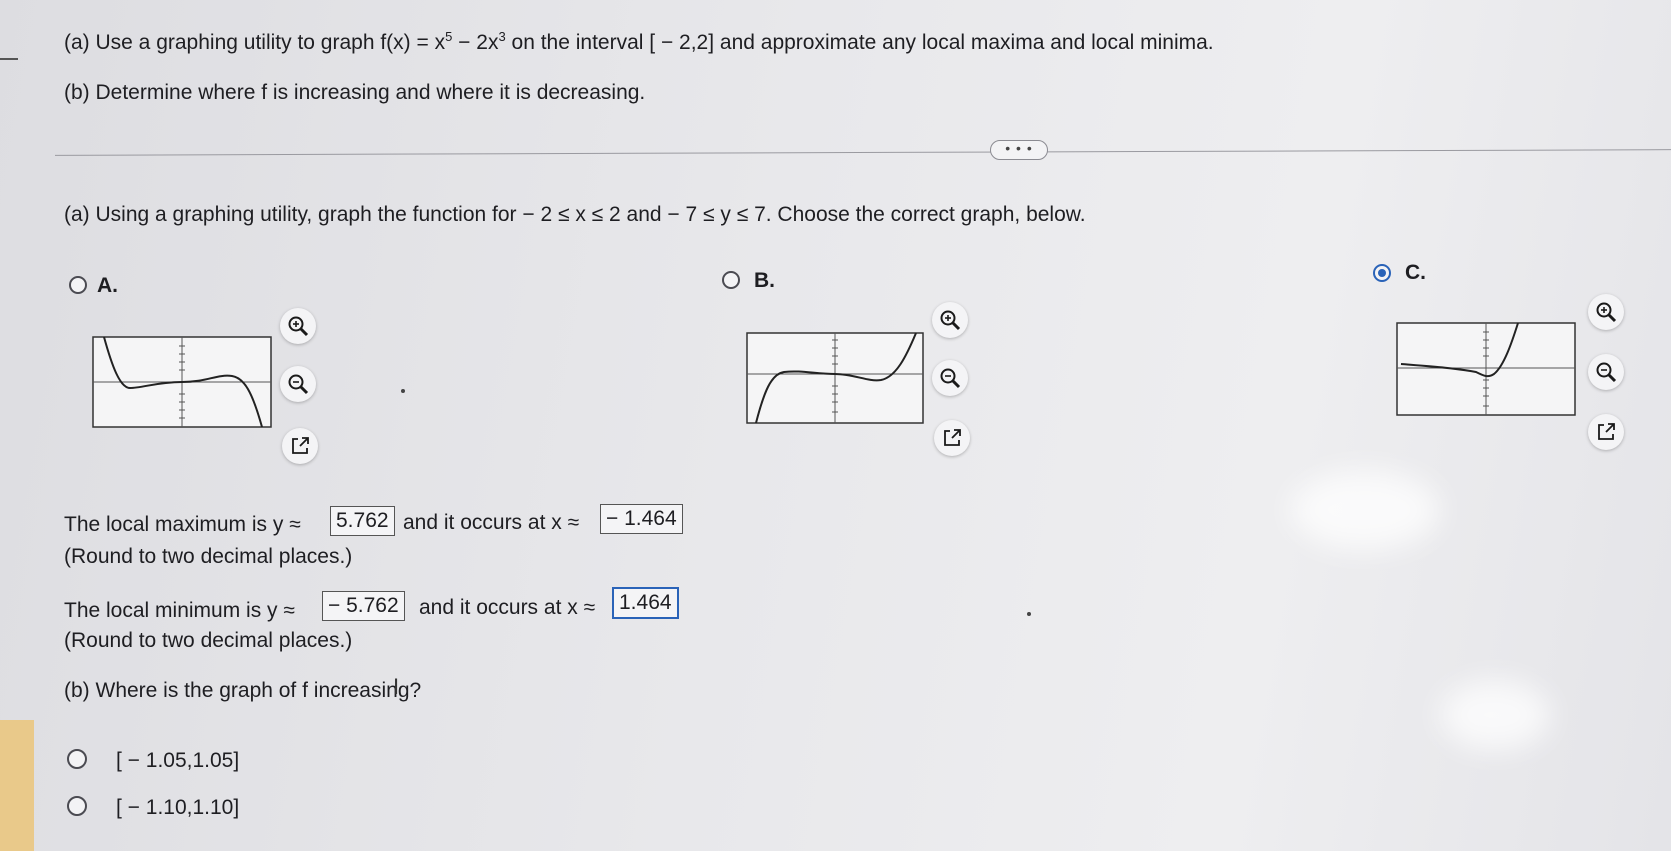  Describe the element at coordinates (396, 686) in the screenshot. I see `text-cursor-icon: I` at that location.